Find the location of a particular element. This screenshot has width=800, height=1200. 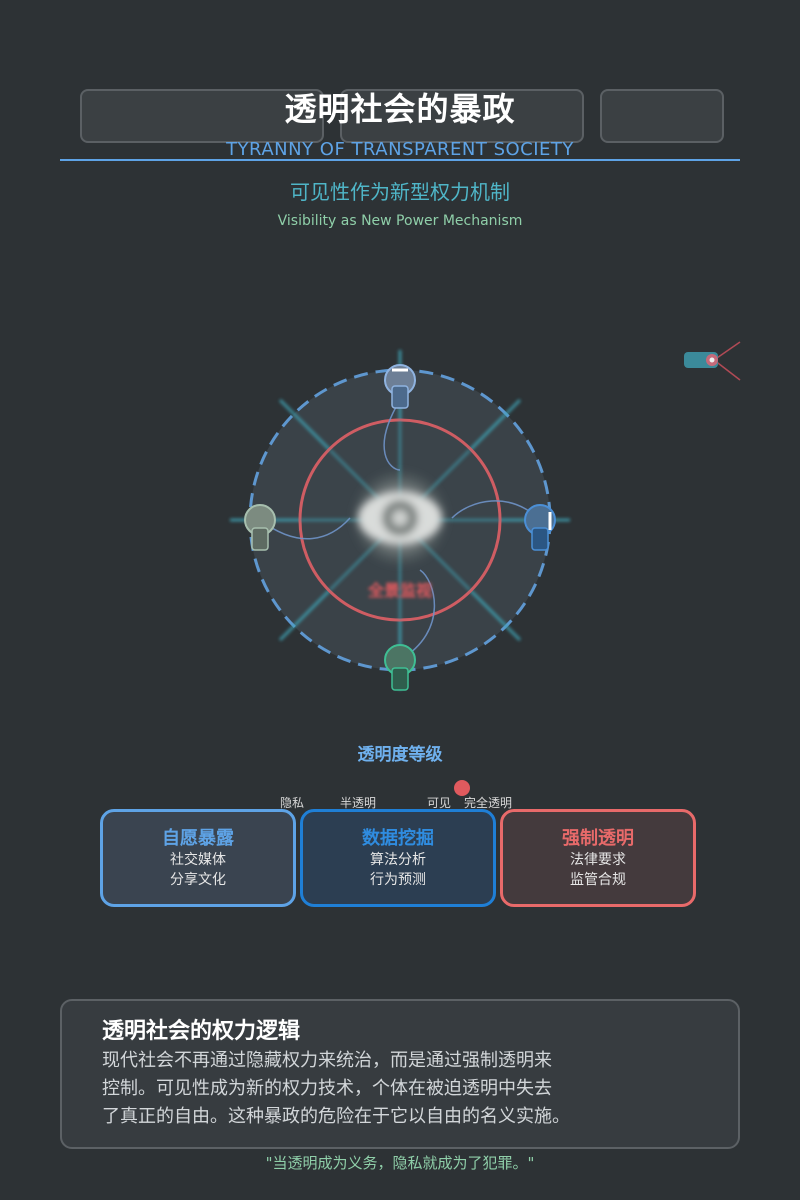

card-line: 算法分析 is located at coordinates (398, 860).